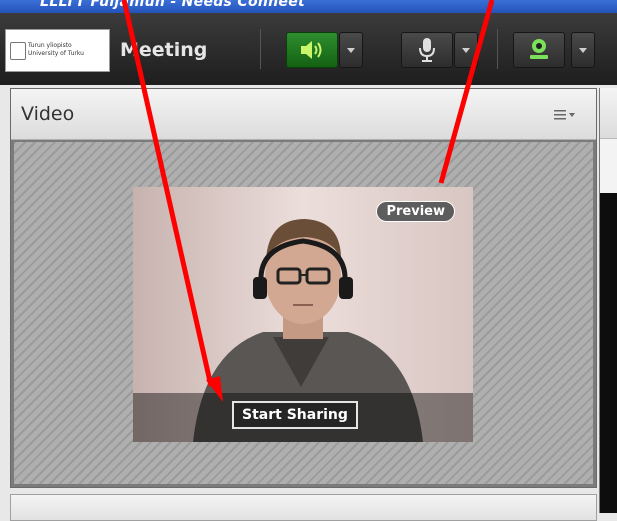  Describe the element at coordinates (608, 113) in the screenshot. I see `adjacent-pod-header` at that location.